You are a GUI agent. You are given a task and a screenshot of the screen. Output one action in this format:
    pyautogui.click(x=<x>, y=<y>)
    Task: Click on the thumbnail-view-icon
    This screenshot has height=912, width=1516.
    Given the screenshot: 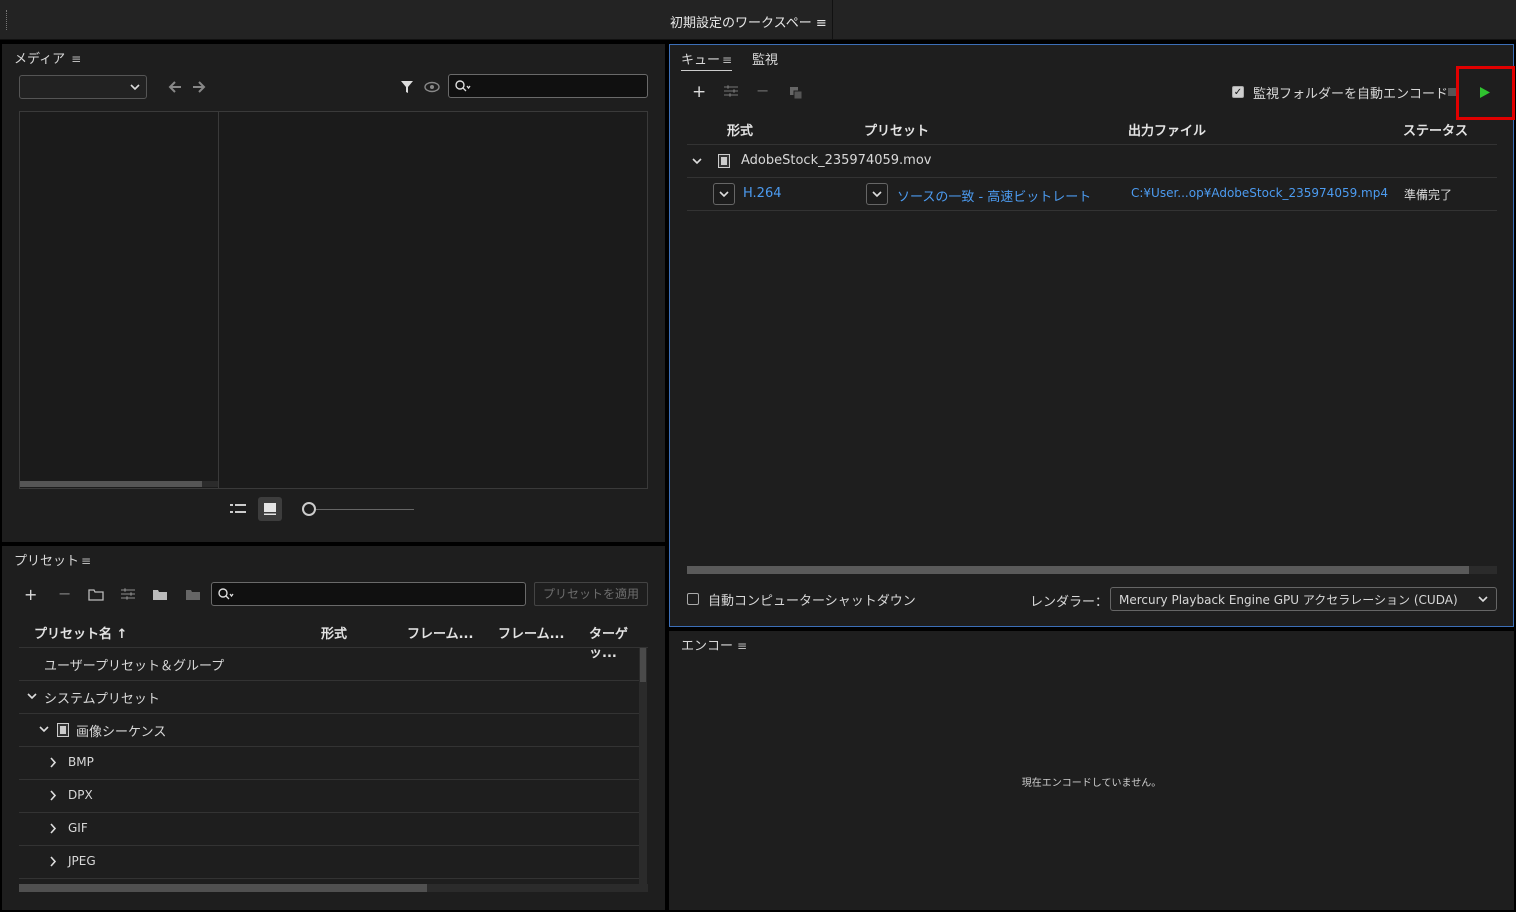 What is the action you would take?
    pyautogui.click(x=270, y=509)
    